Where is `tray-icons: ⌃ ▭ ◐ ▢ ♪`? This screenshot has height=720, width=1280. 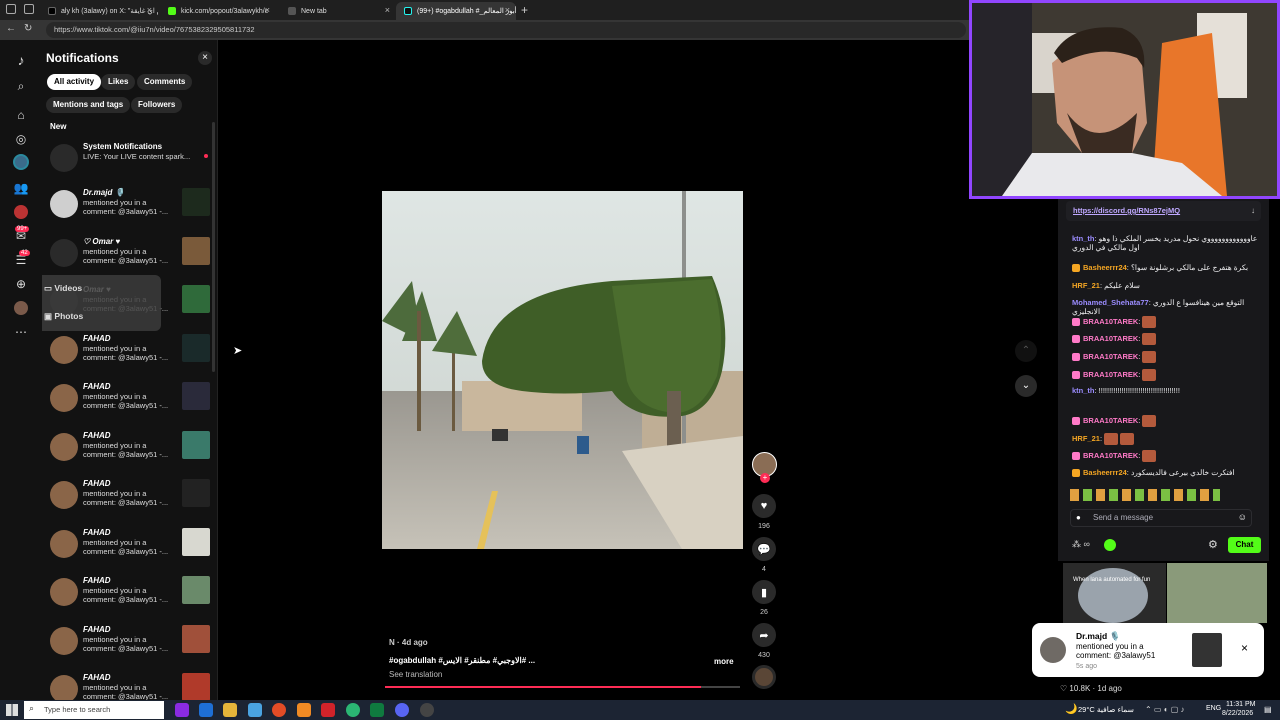
tray-icons: ⌃ ▭ ◐ ▢ ♪ is located at coordinates (1165, 709).